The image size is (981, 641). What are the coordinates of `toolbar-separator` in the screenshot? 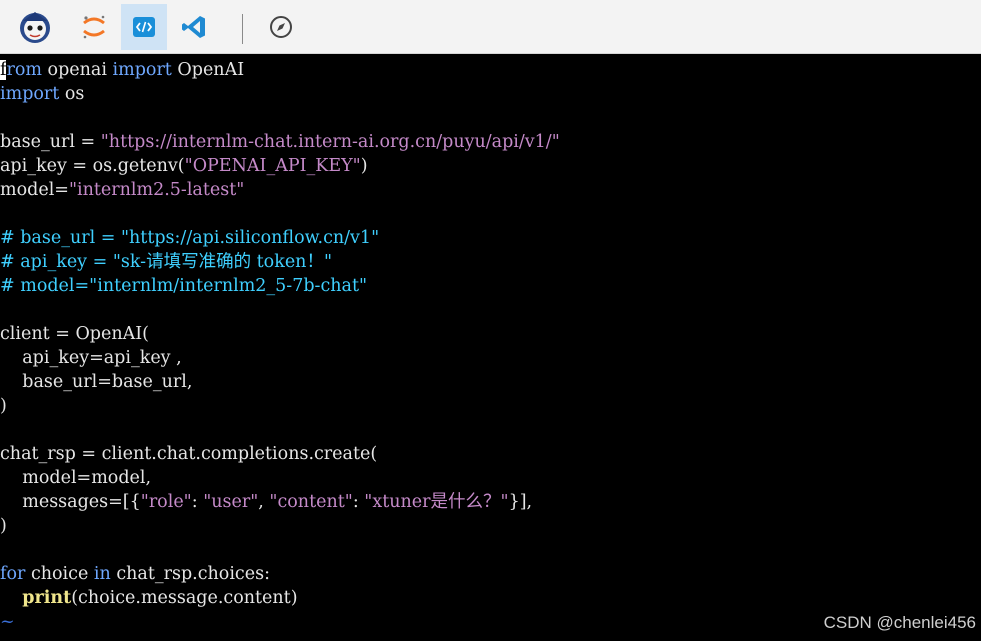 It's located at (242, 29).